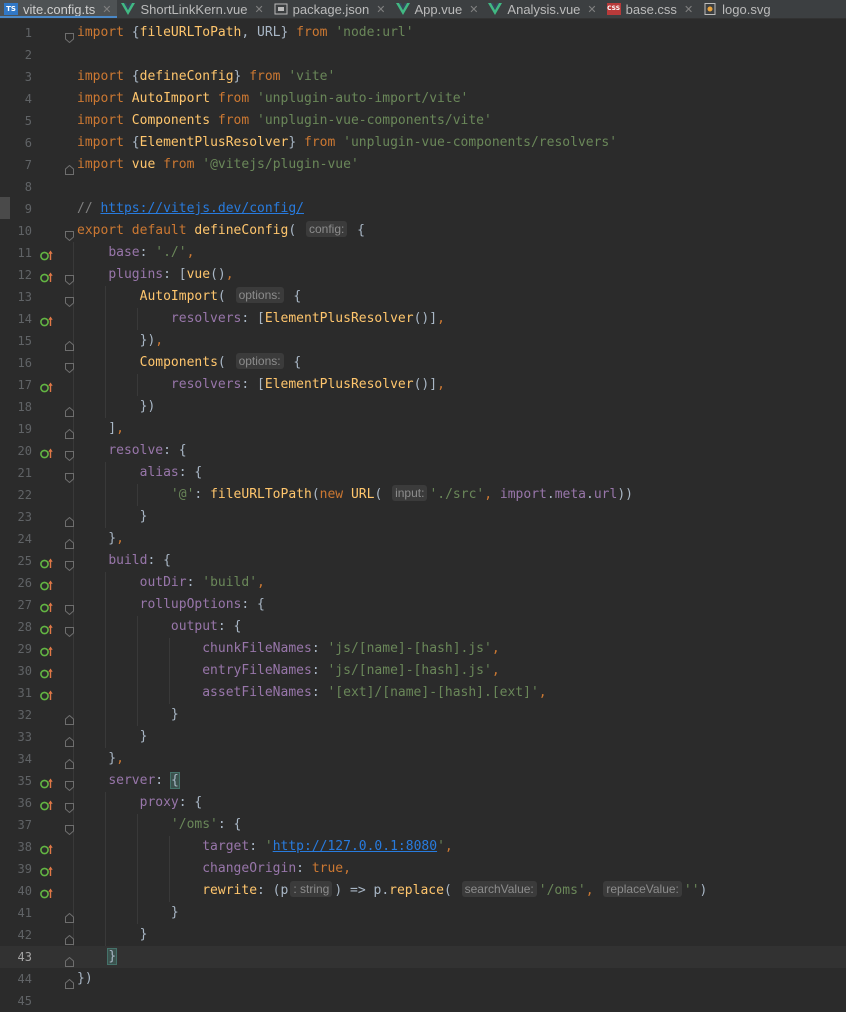  Describe the element at coordinates (423, 737) in the screenshot. I see `code-line: 33 }` at that location.